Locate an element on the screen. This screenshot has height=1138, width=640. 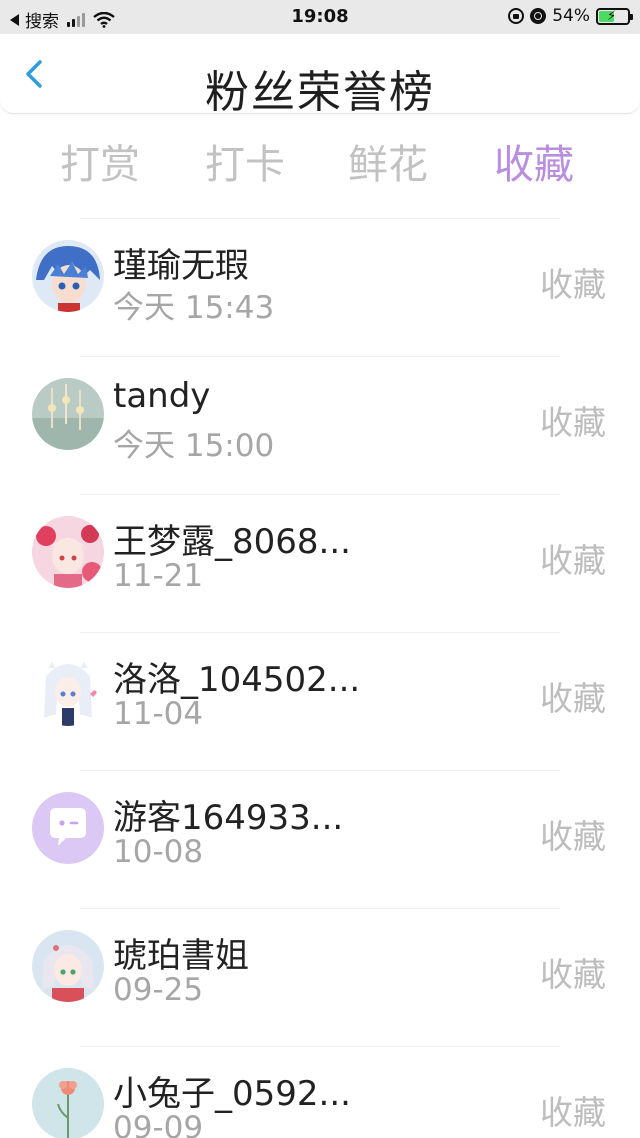
status-bar: 搜索 19:08 54% ⚡ is located at coordinates (320, 17).